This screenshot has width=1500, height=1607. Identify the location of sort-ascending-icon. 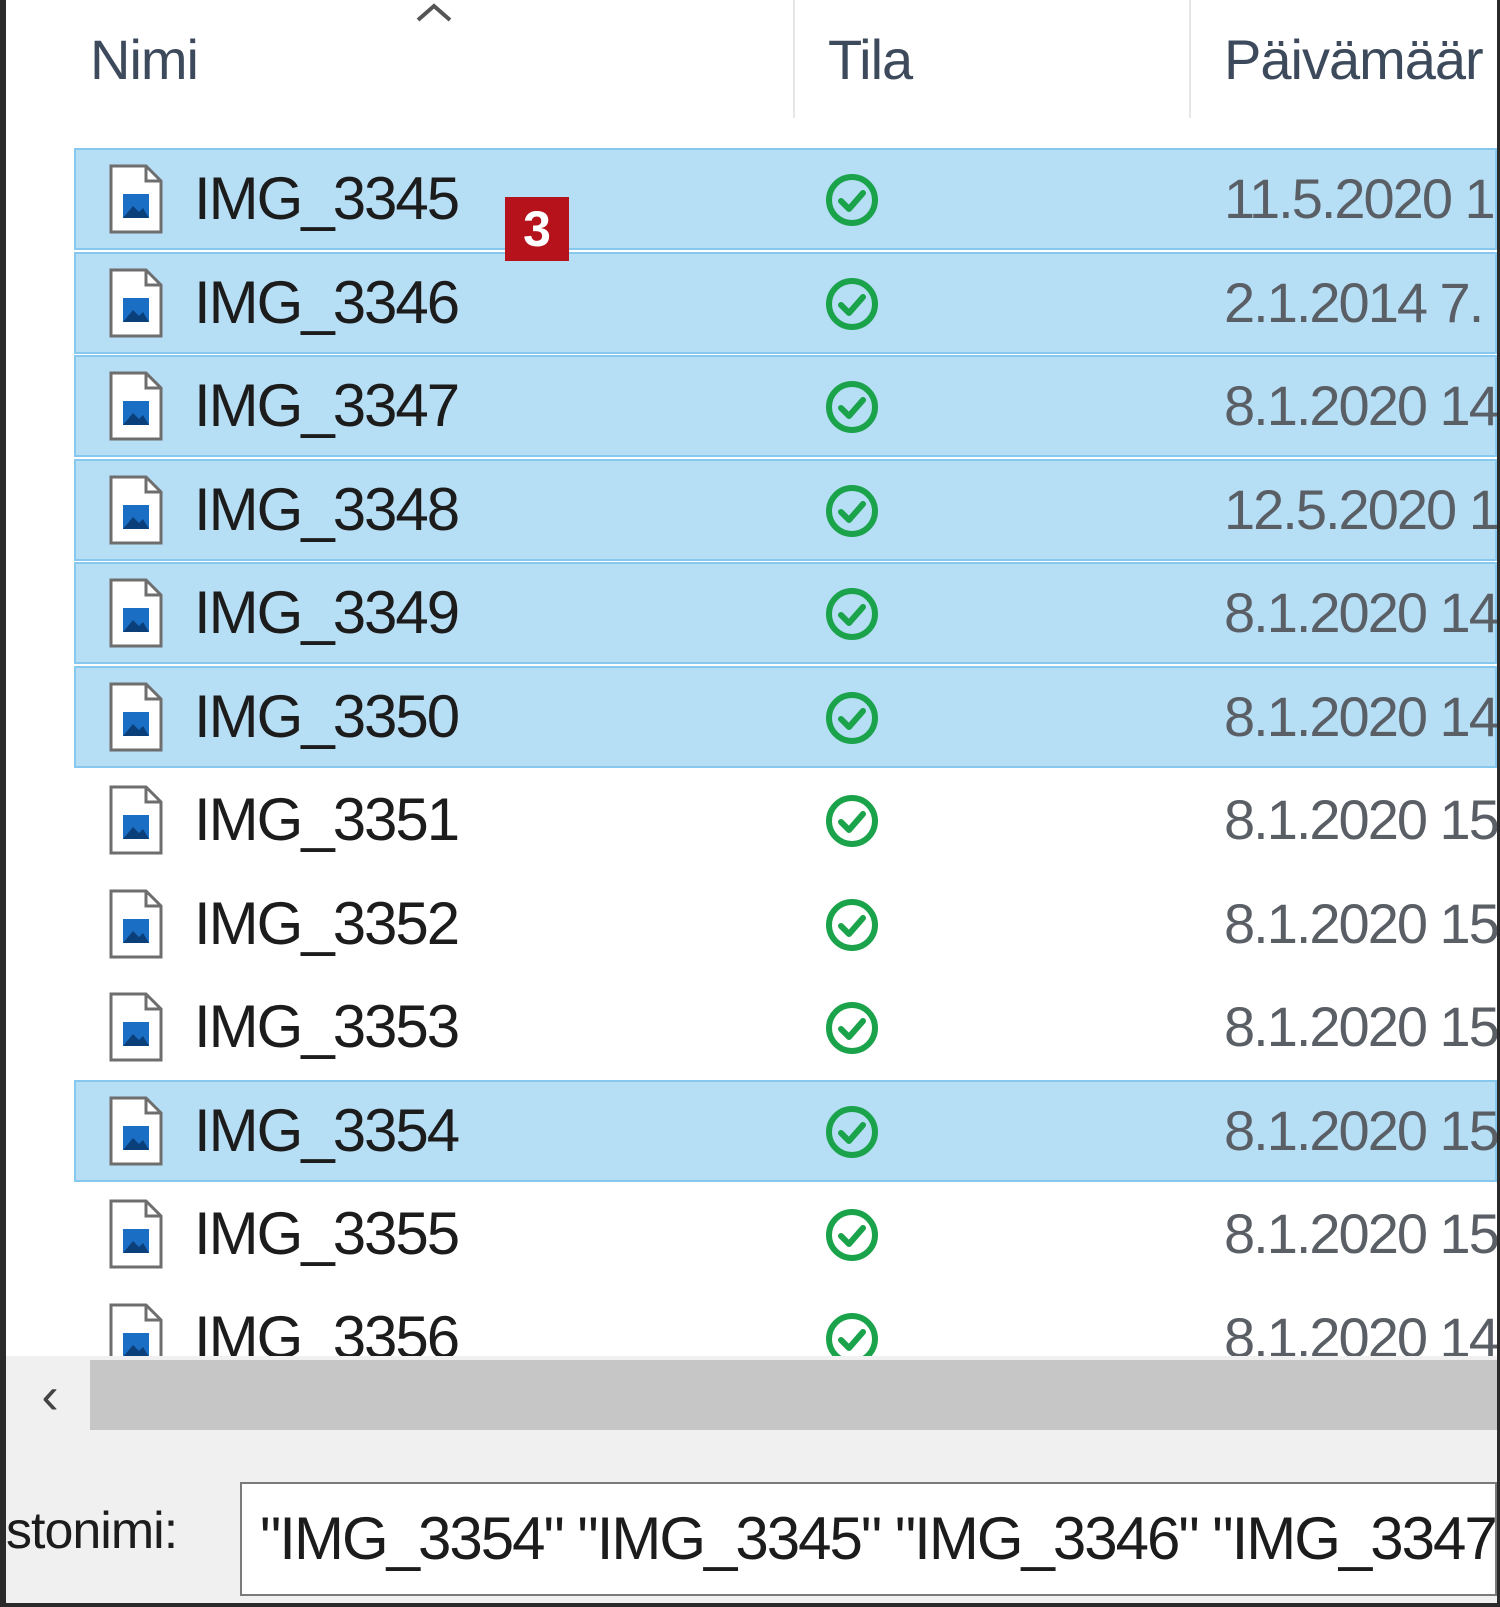
(434, 12).